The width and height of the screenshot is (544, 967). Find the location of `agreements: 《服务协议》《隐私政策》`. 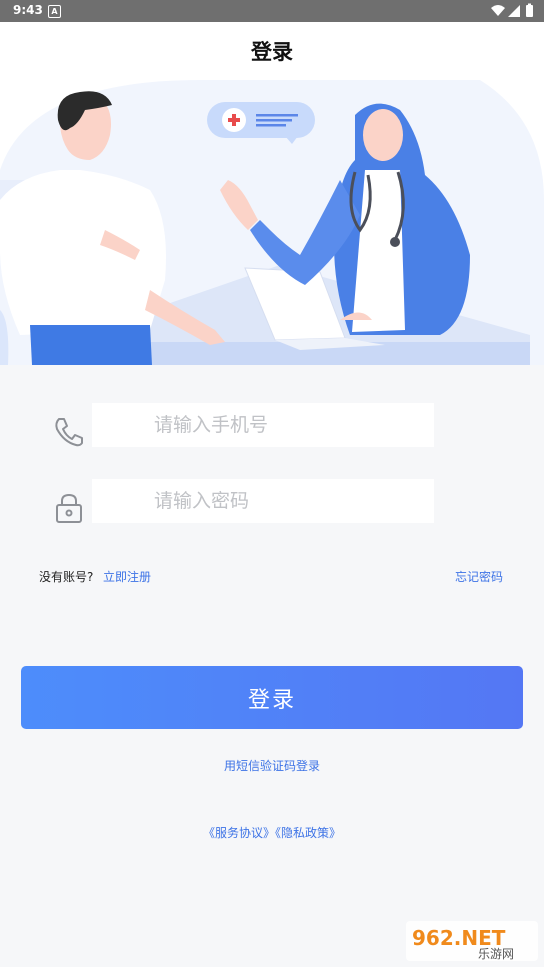

agreements: 《服务协议》《隐私政策》 is located at coordinates (272, 832).